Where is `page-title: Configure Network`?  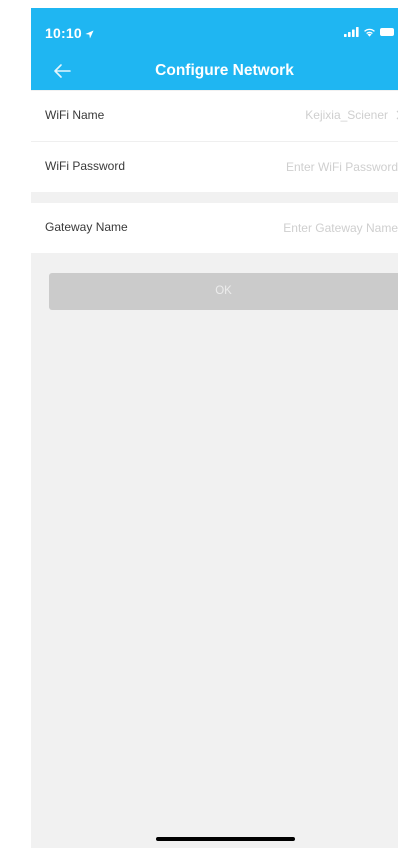 page-title: Configure Network is located at coordinates (224, 70).